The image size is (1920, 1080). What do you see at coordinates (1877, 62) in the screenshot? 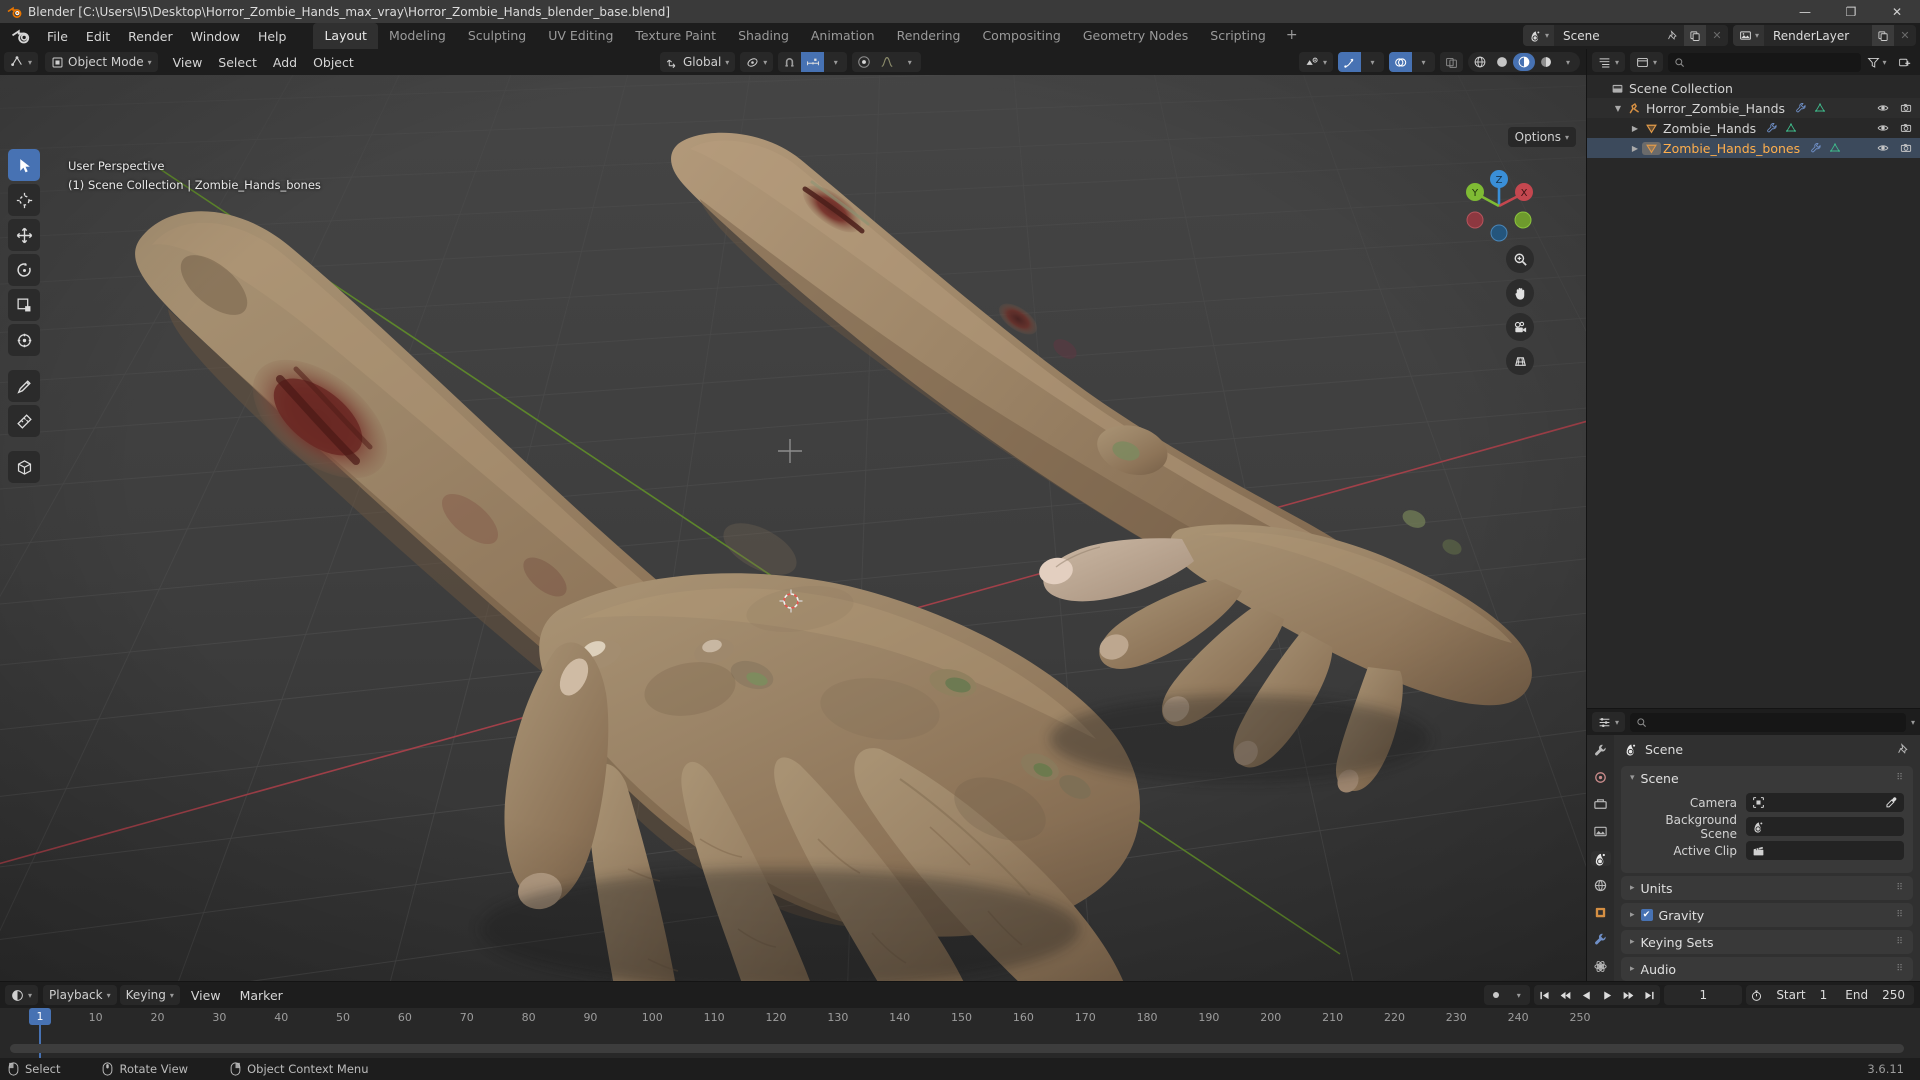
I see `filter-icon: ▾` at bounding box center [1877, 62].